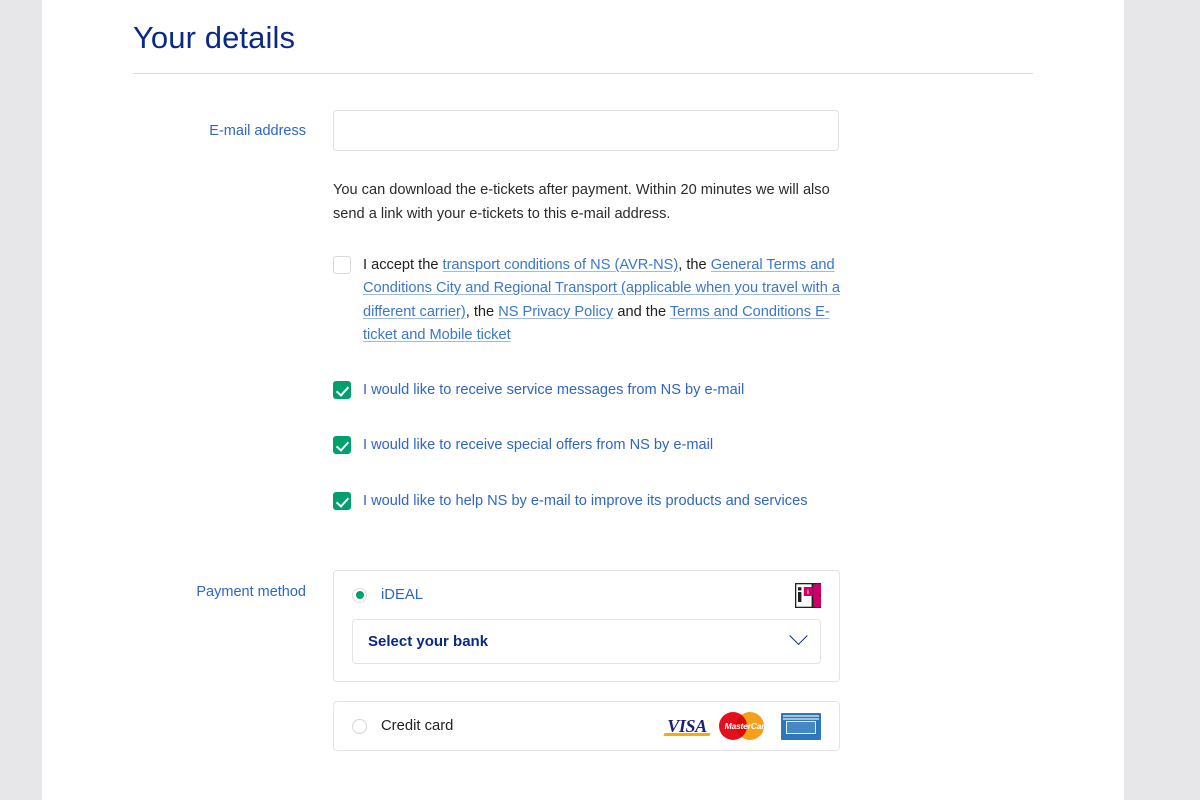 The image size is (1200, 800). What do you see at coordinates (798, 636) in the screenshot?
I see `chevron-down-icon` at bounding box center [798, 636].